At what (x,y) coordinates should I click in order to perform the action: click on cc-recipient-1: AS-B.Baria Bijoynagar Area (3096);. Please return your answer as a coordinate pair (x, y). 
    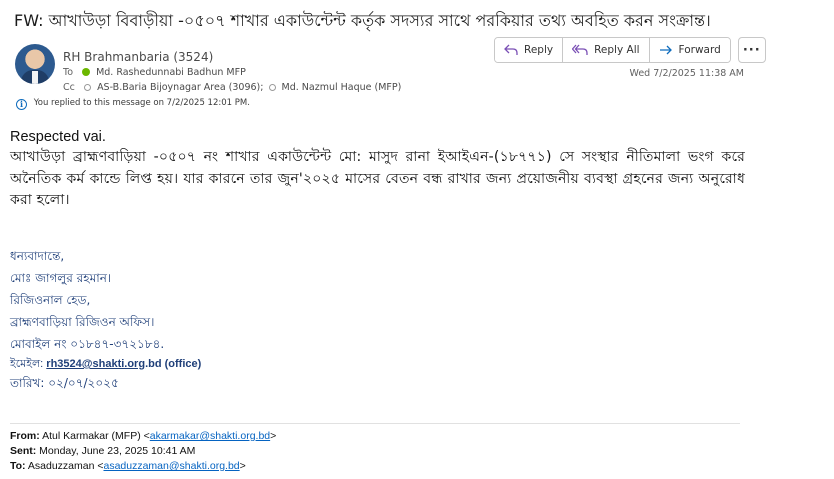
    Looking at the image, I should click on (180, 87).